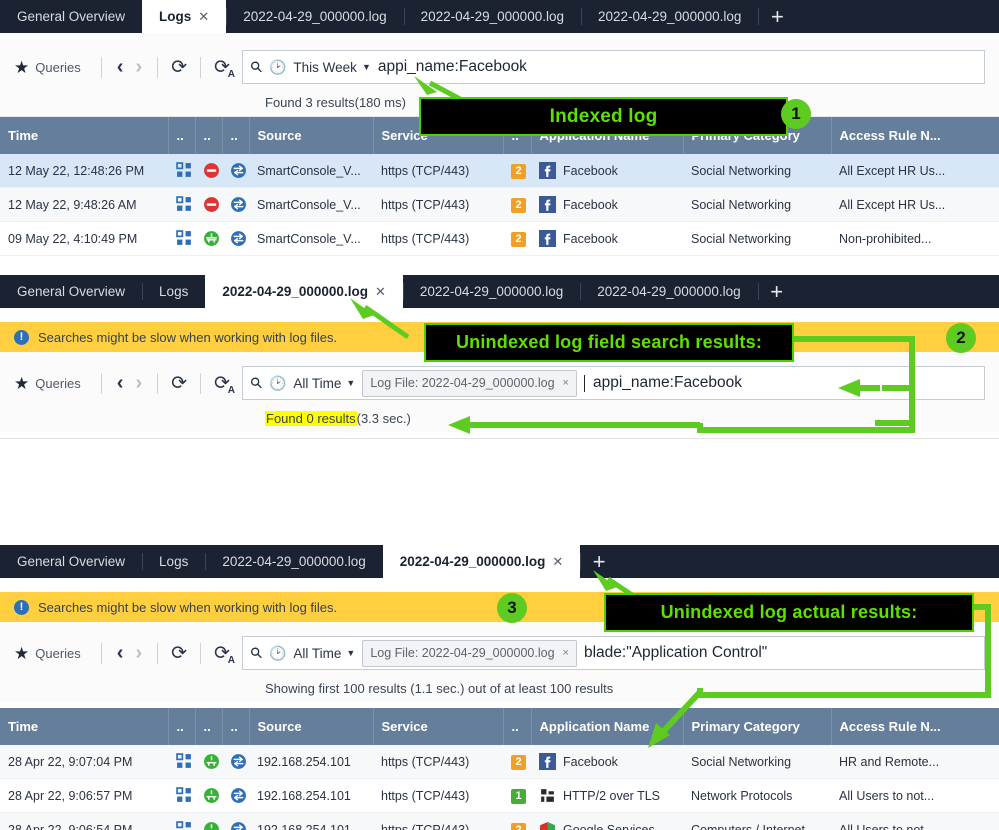 Image resolution: width=999 pixels, height=830 pixels. Describe the element at coordinates (757, 204) in the screenshot. I see `cell-primary-category: Social Networking` at that location.